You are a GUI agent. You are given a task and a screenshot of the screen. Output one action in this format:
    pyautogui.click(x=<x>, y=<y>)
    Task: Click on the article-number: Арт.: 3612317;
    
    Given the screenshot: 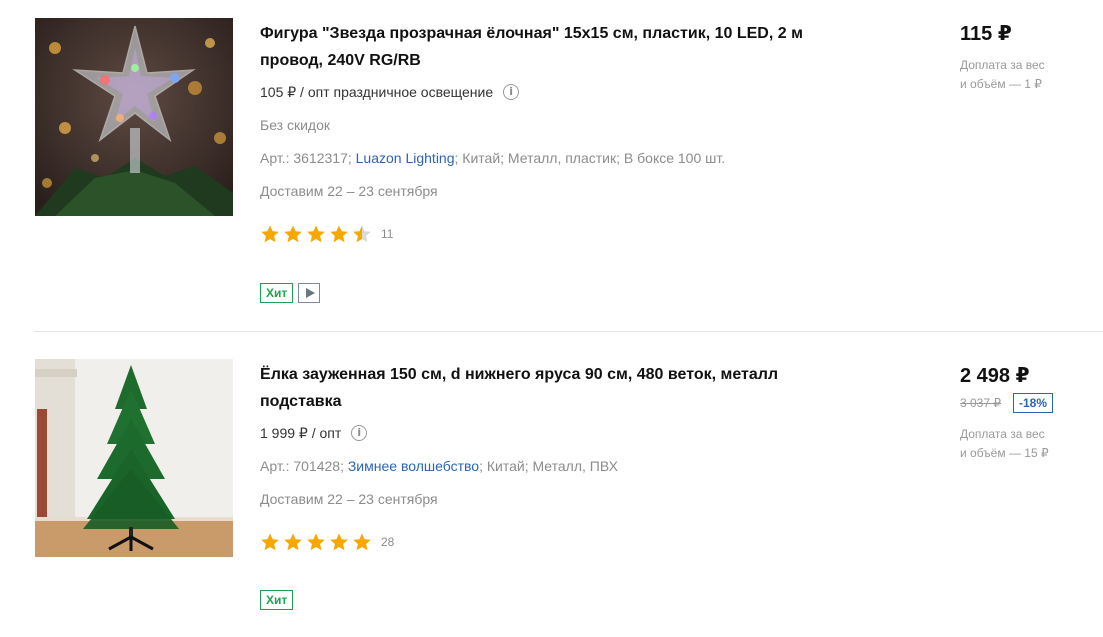 What is the action you would take?
    pyautogui.click(x=306, y=158)
    